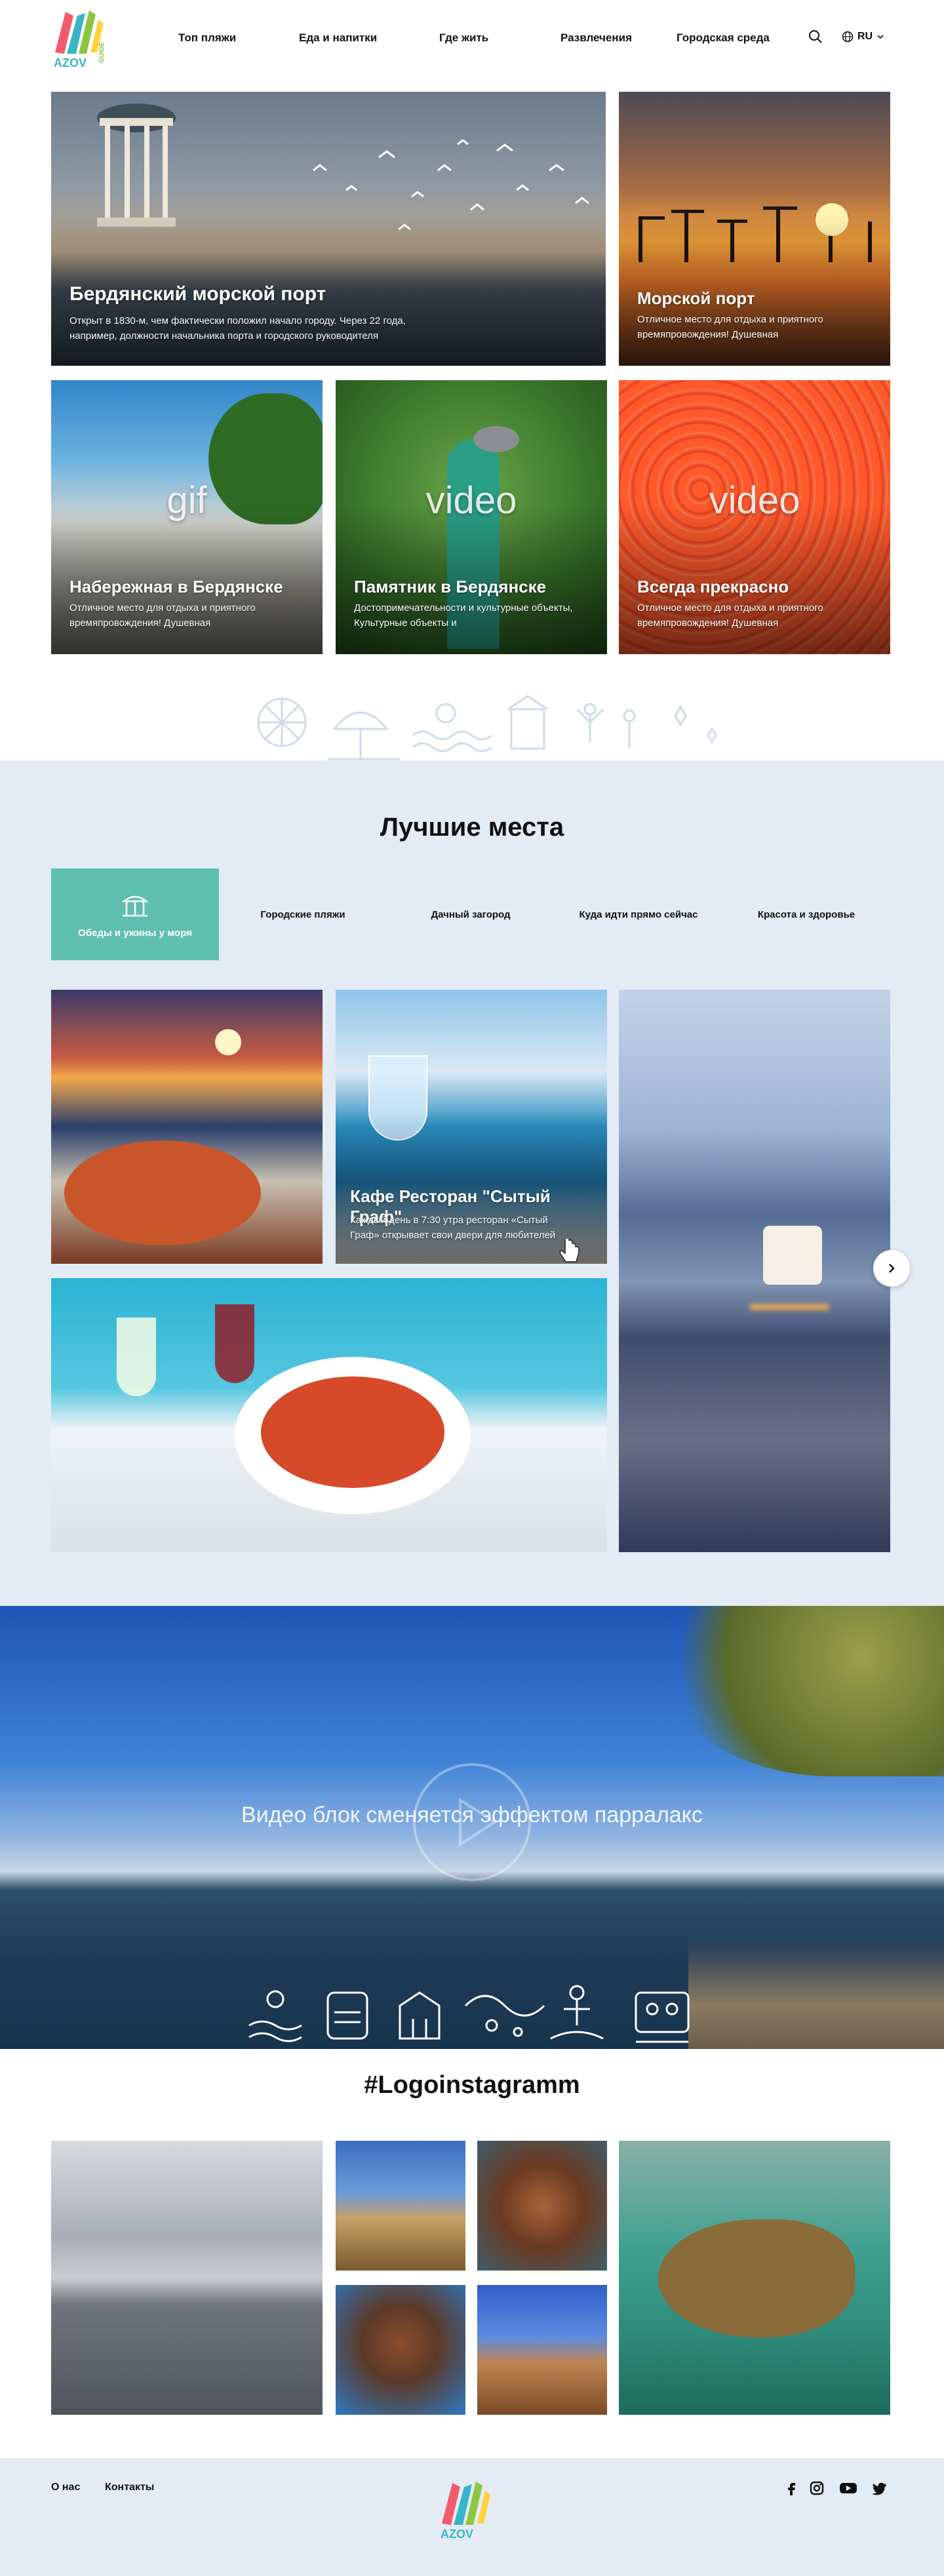 The width and height of the screenshot is (944, 2576). I want to click on site-footer: О нас Контакты AZOV, so click(472, 2517).